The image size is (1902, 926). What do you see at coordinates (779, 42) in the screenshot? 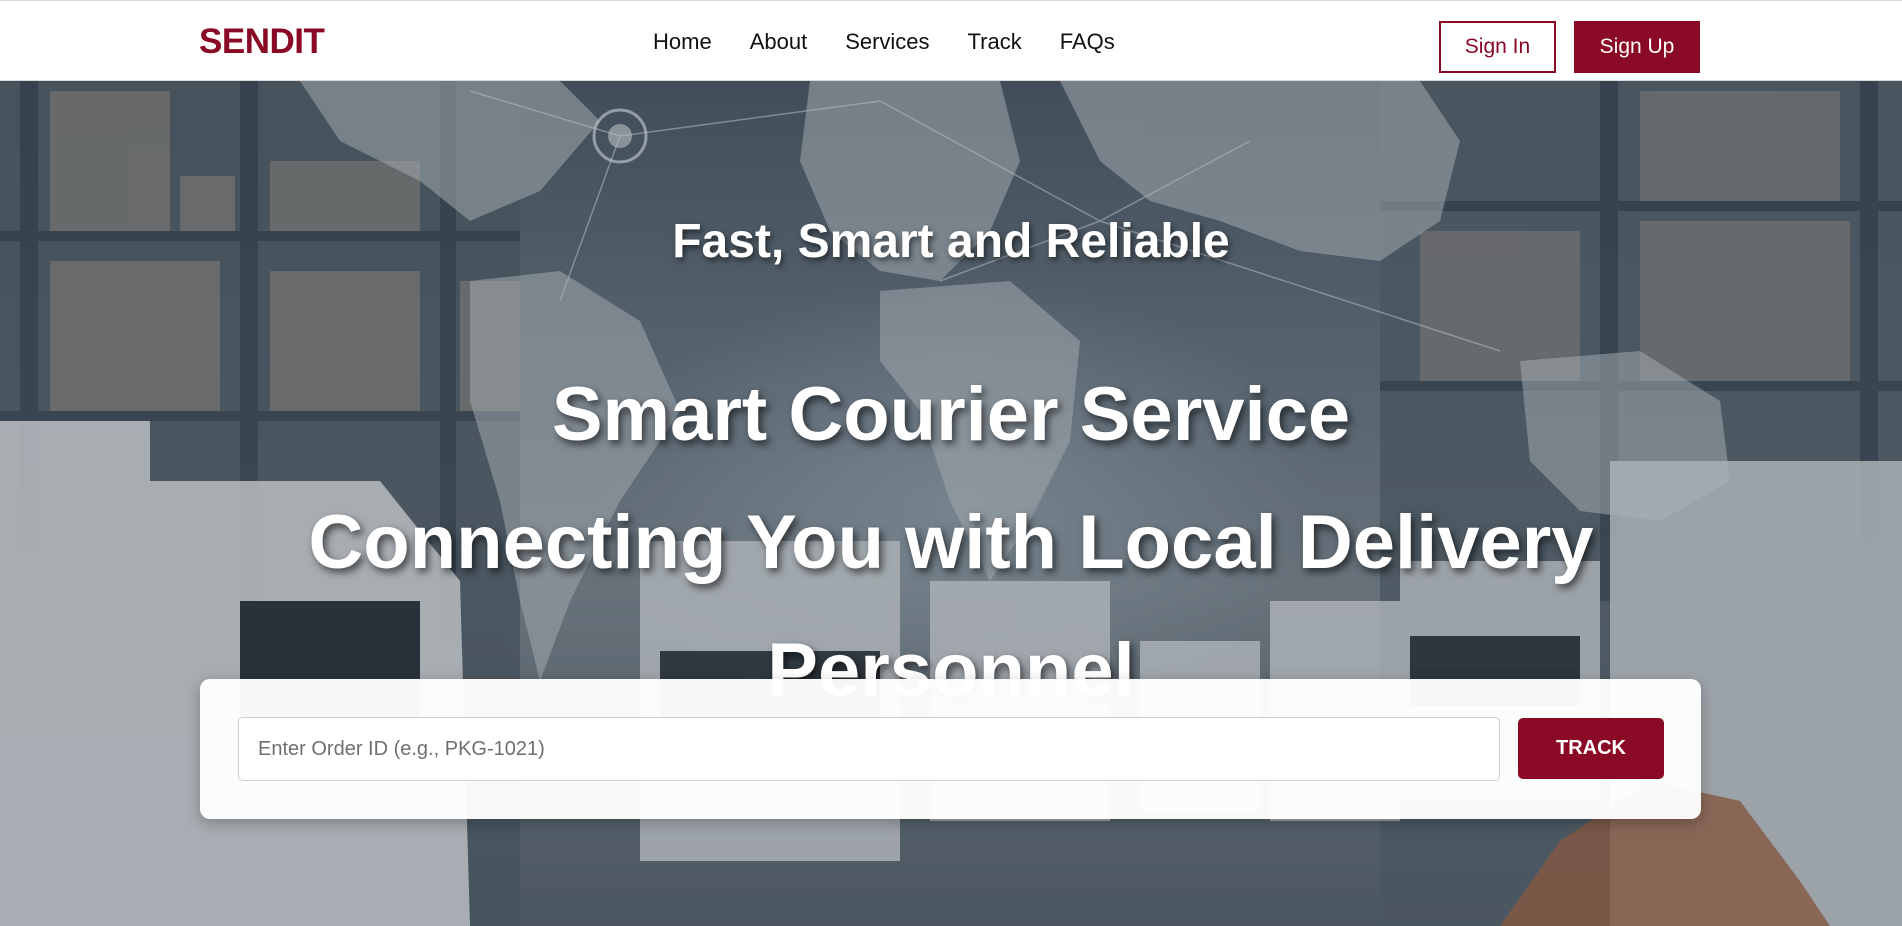
I see `nav-link-about: About` at bounding box center [779, 42].